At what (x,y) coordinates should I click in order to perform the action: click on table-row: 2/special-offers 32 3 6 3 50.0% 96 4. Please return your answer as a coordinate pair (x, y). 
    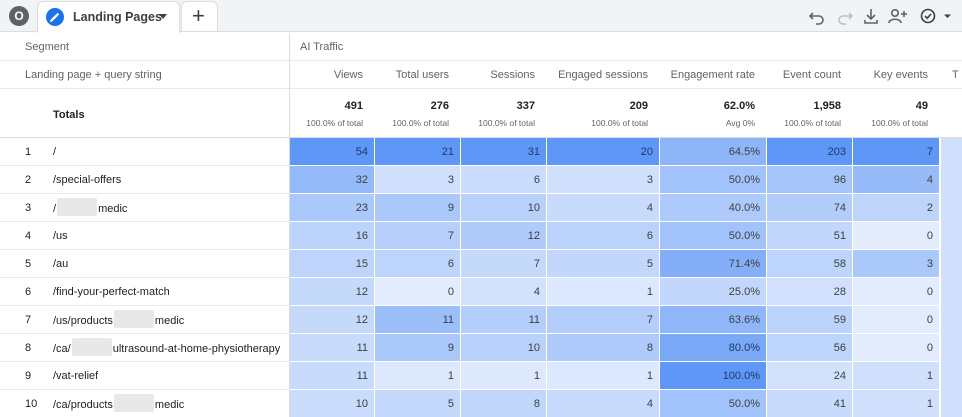
    Looking at the image, I should click on (481, 180).